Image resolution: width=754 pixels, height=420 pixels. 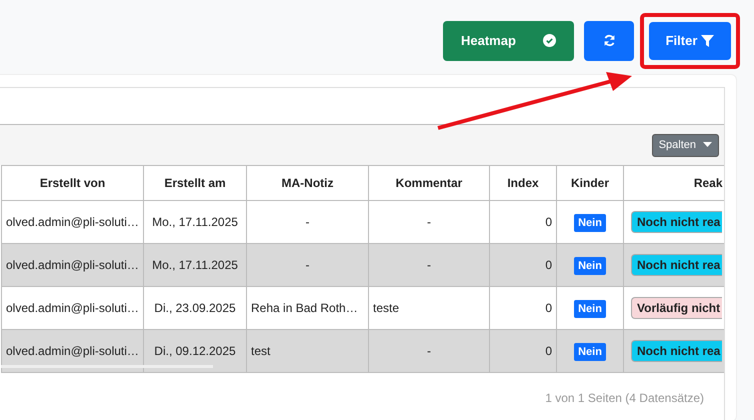 I want to click on column-header: MA-Notiz, so click(x=307, y=183).